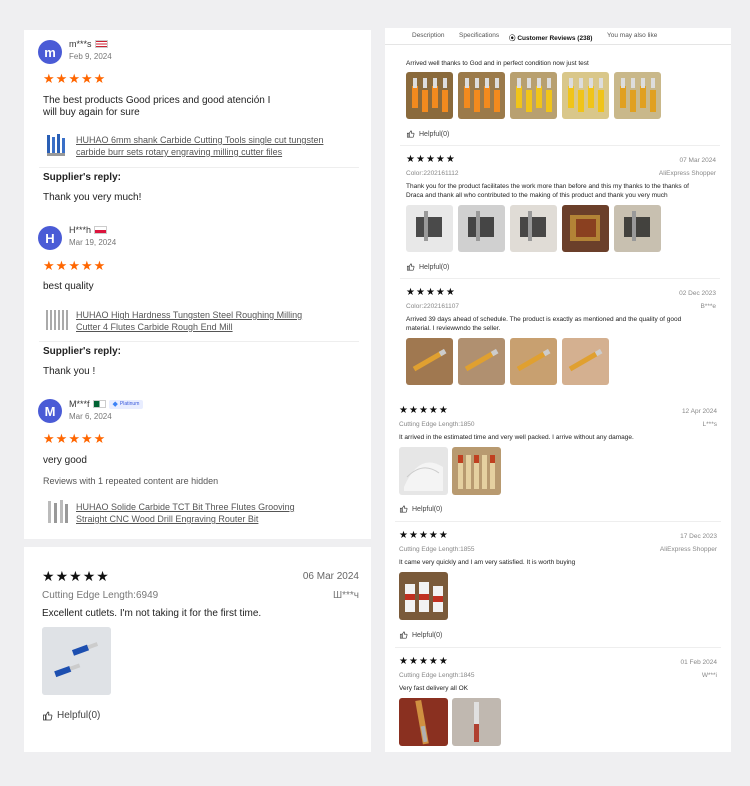 This screenshot has width=750, height=786. What do you see at coordinates (709, 675) in the screenshot?
I see `review-author: W***i` at bounding box center [709, 675].